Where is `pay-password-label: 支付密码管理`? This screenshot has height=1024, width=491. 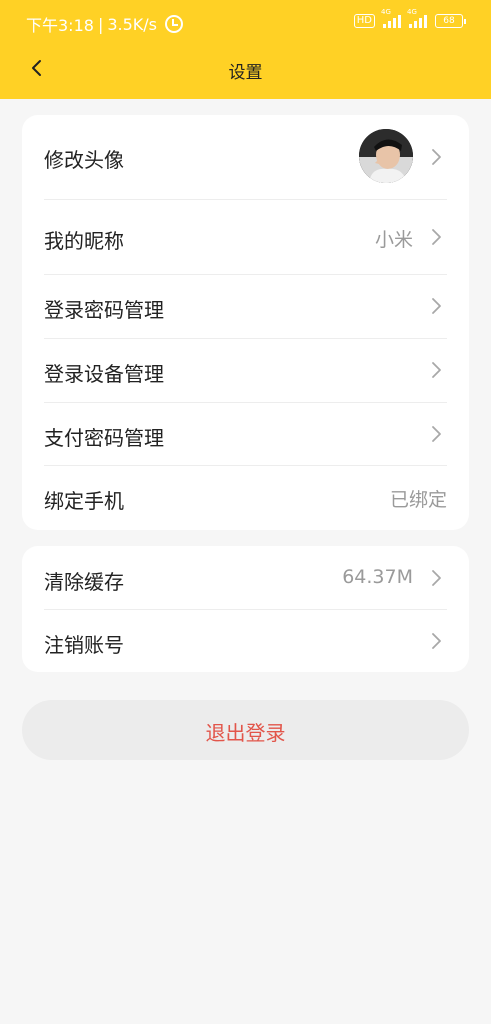 pay-password-label: 支付密码管理 is located at coordinates (104, 438).